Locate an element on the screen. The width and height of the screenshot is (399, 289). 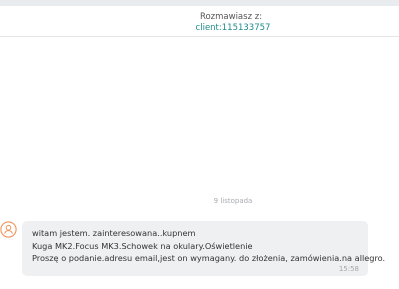
conversation-header: Rozmawiasz z: client:115133757 is located at coordinates (199, 21).